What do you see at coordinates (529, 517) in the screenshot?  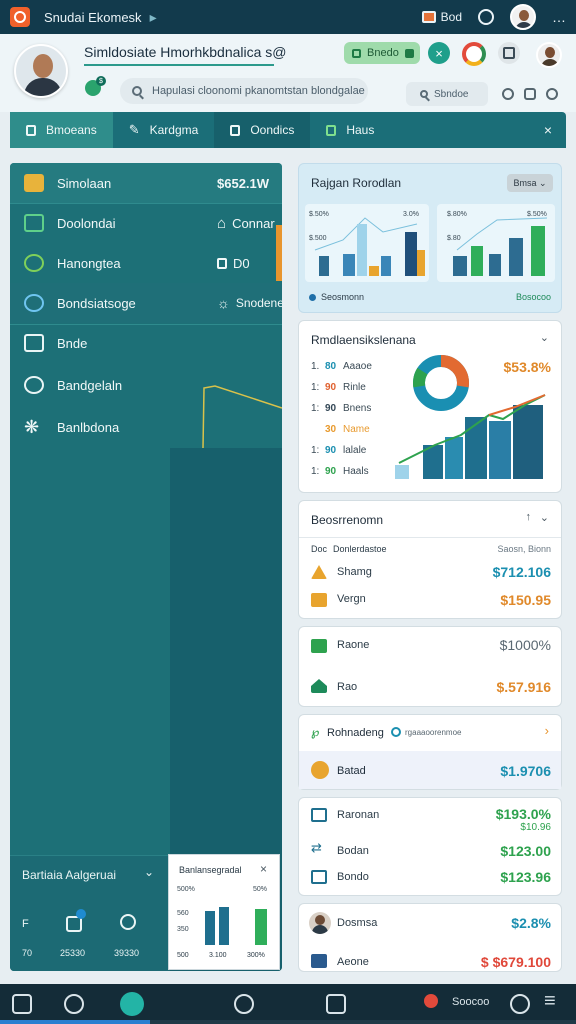 I see `sort-icon: ↑` at bounding box center [529, 517].